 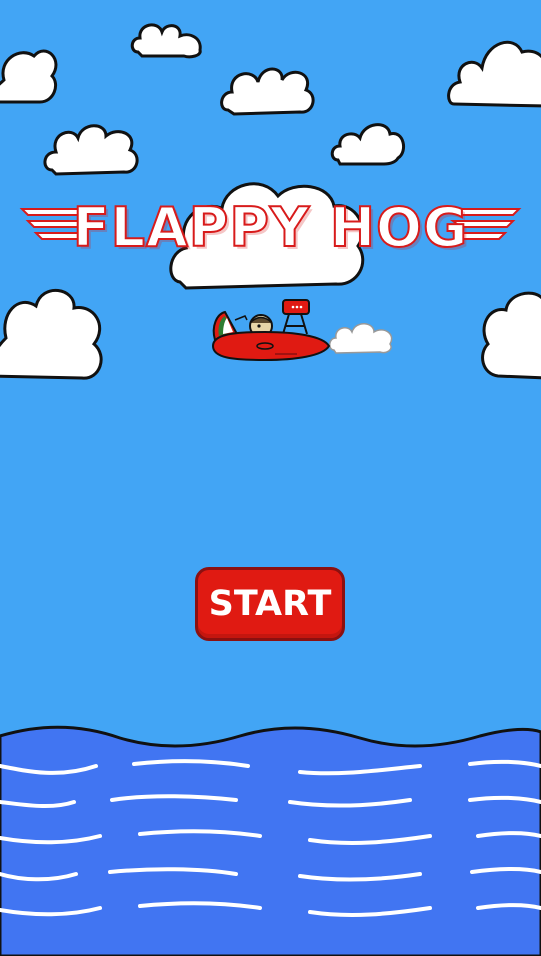 I want to click on plane-icon, so click(x=270, y=331).